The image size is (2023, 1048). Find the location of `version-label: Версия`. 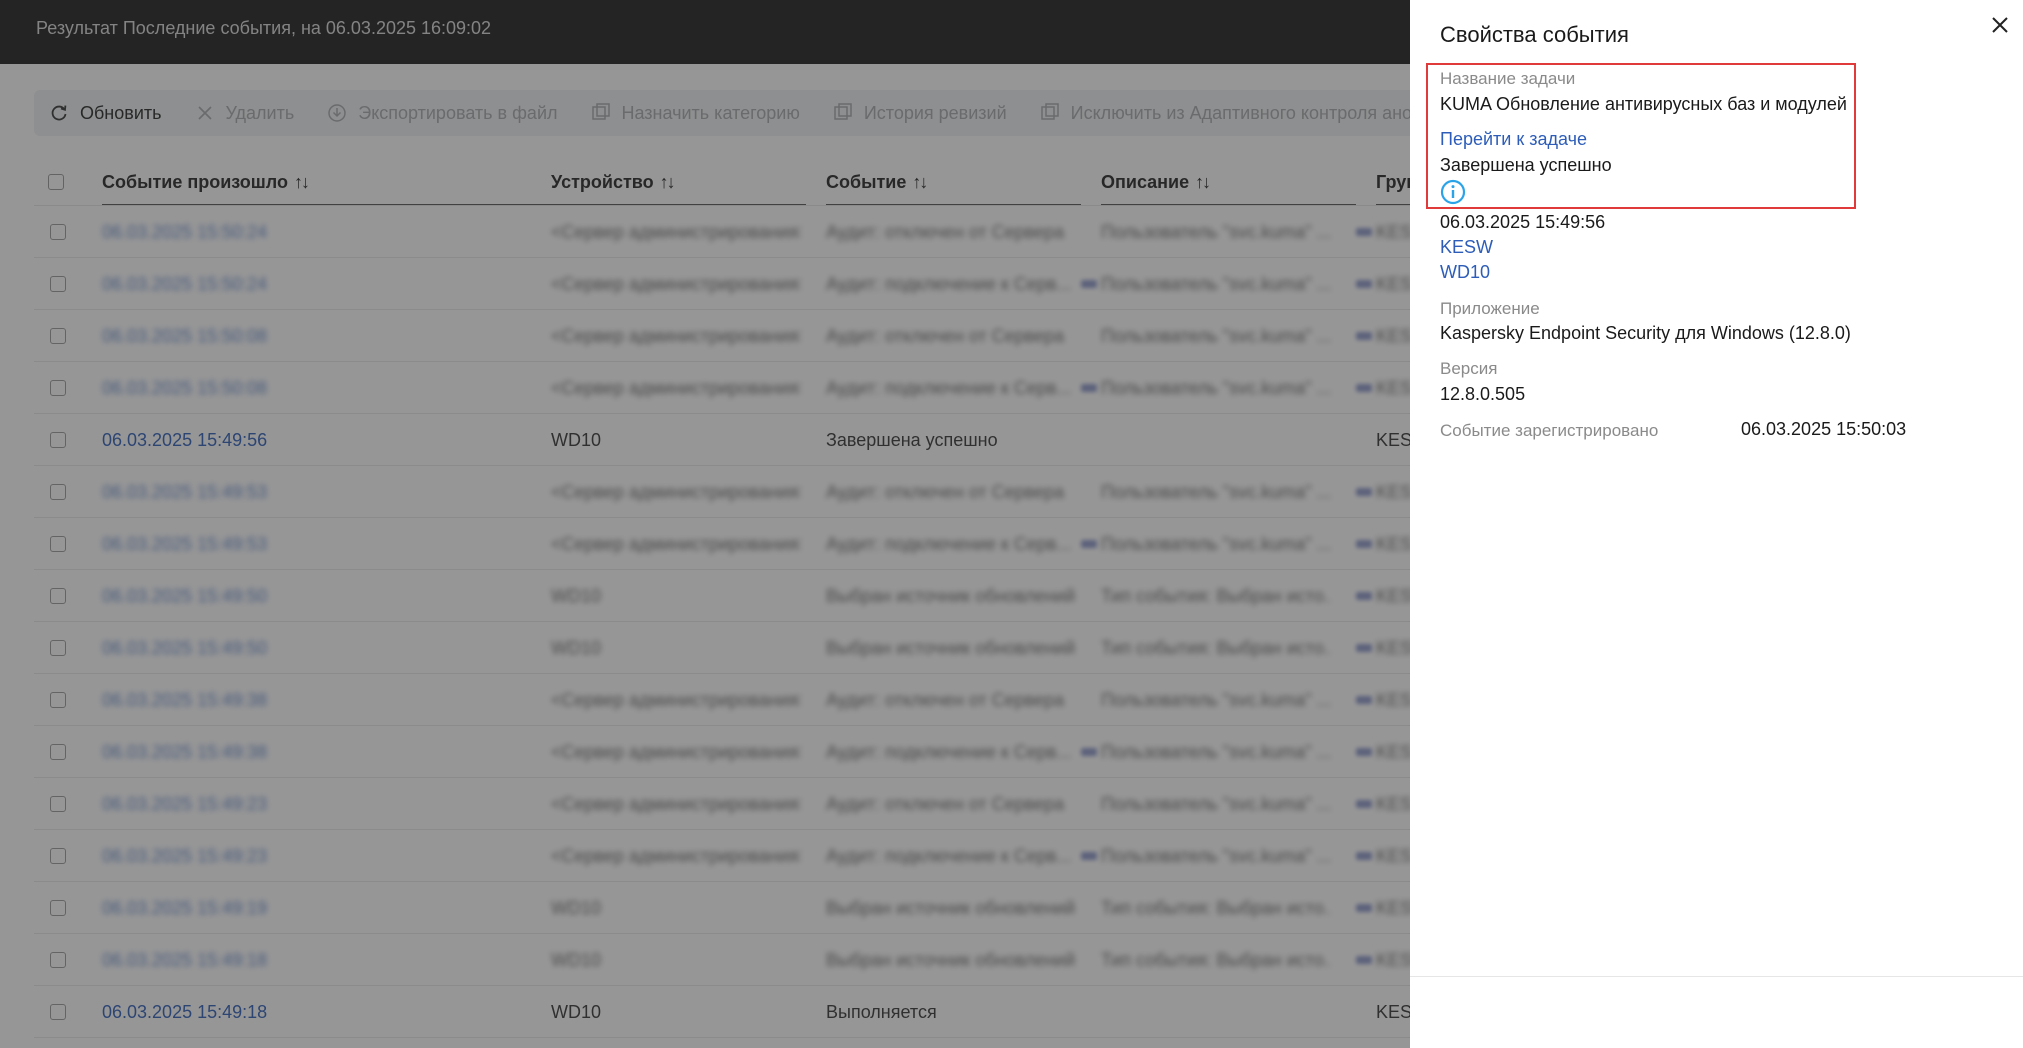

version-label: Версия is located at coordinates (1469, 368).